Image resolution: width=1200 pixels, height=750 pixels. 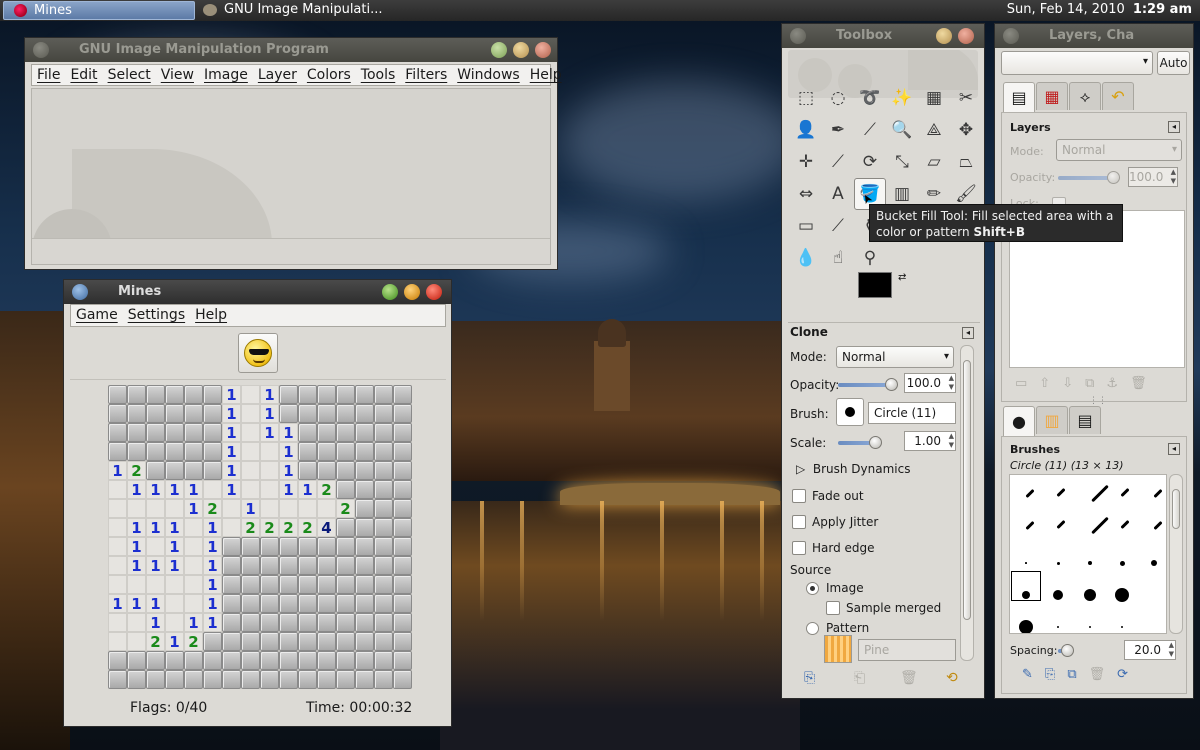 I want to click on fade-out-checkbox: Fade out, so click(x=828, y=496).